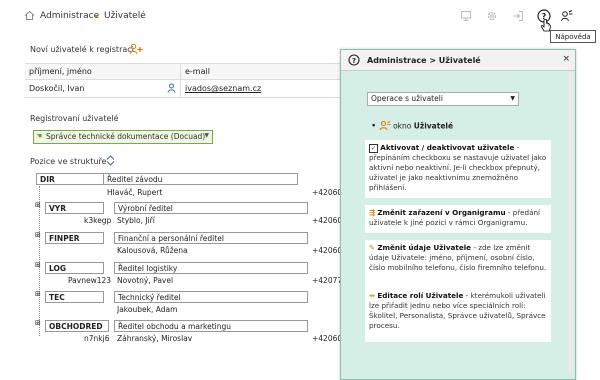  I want to click on help-card-title: Změnit zařazení v Organigramu, so click(441, 212).